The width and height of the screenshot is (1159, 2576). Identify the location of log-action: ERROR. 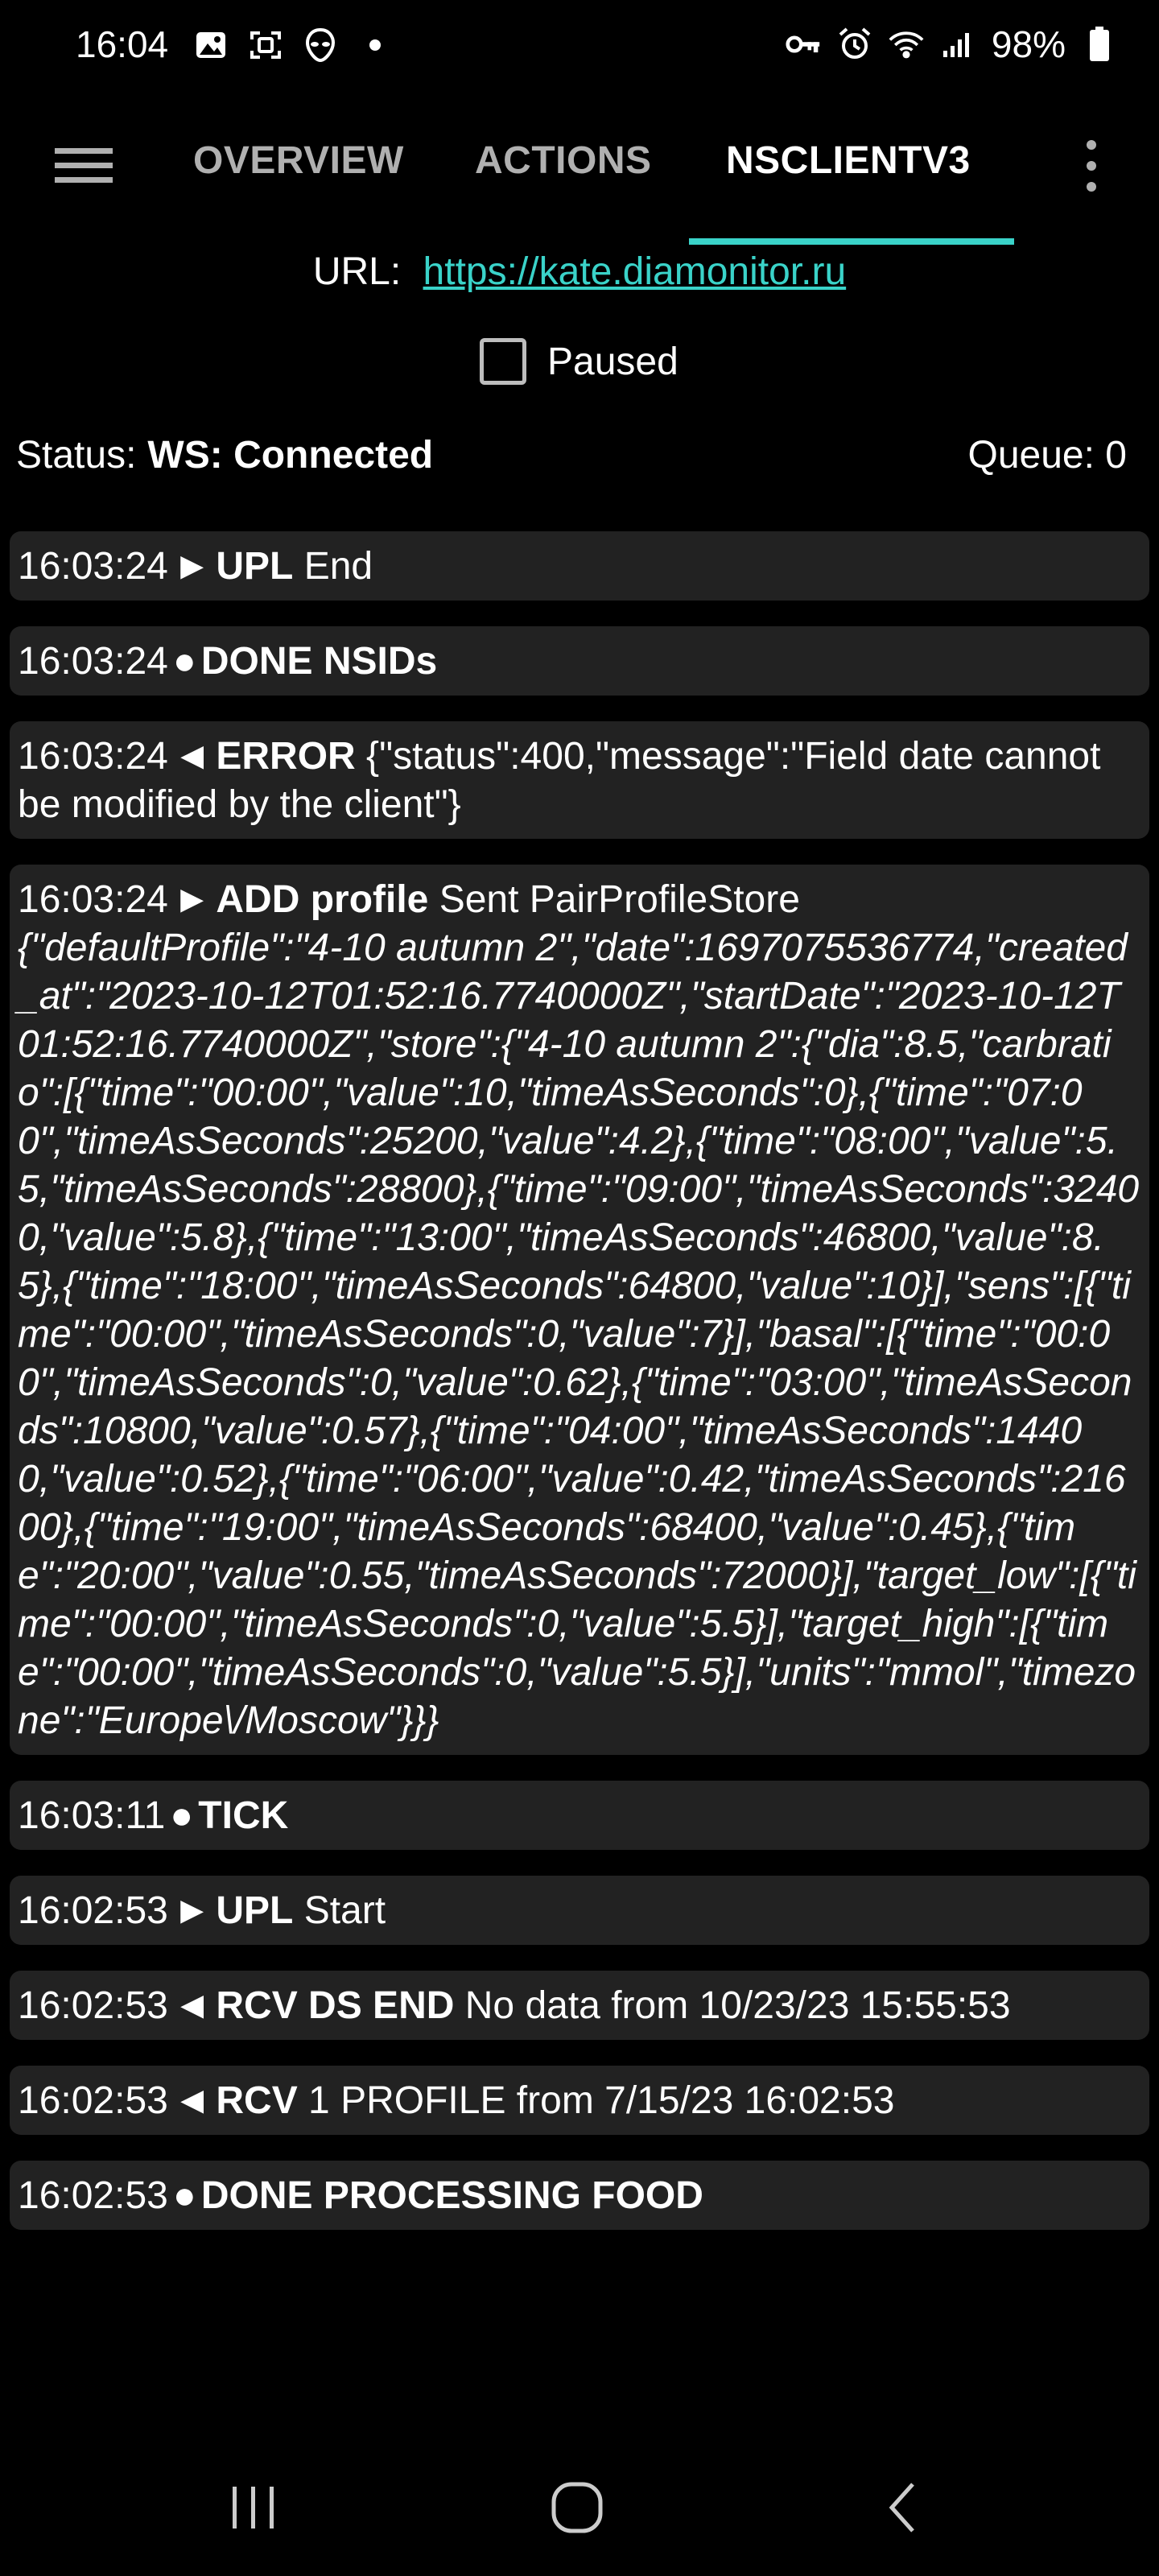
(286, 756).